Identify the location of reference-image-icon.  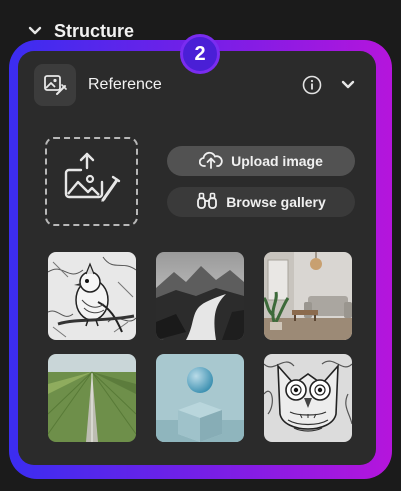
(55, 85).